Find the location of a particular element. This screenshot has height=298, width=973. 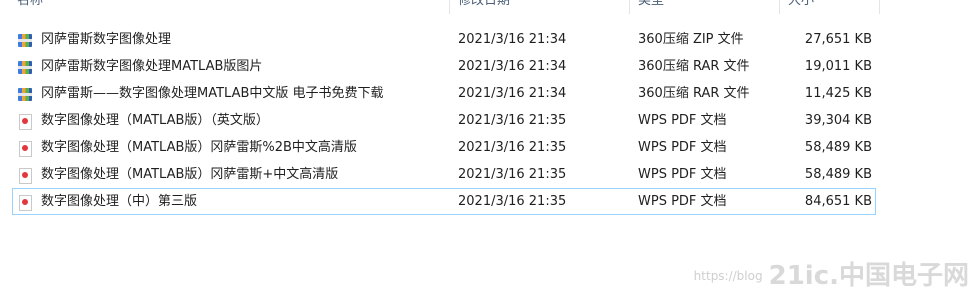

file-size: 11,425 KB is located at coordinates (838, 93).